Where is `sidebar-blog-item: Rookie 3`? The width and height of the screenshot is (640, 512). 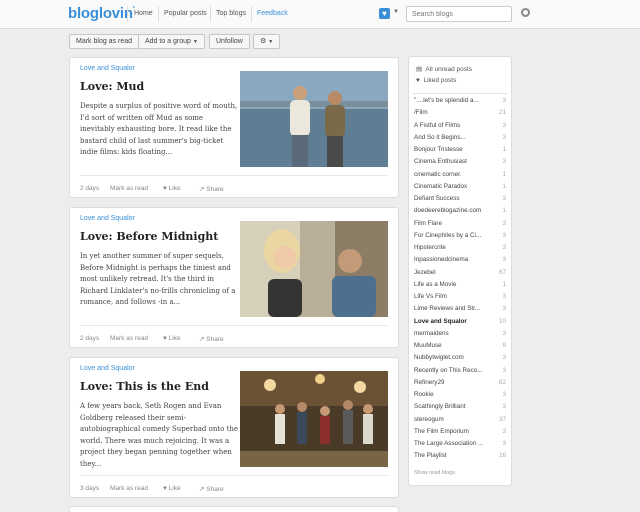
sidebar-blog-item: Rookie 3 is located at coordinates (460, 397).